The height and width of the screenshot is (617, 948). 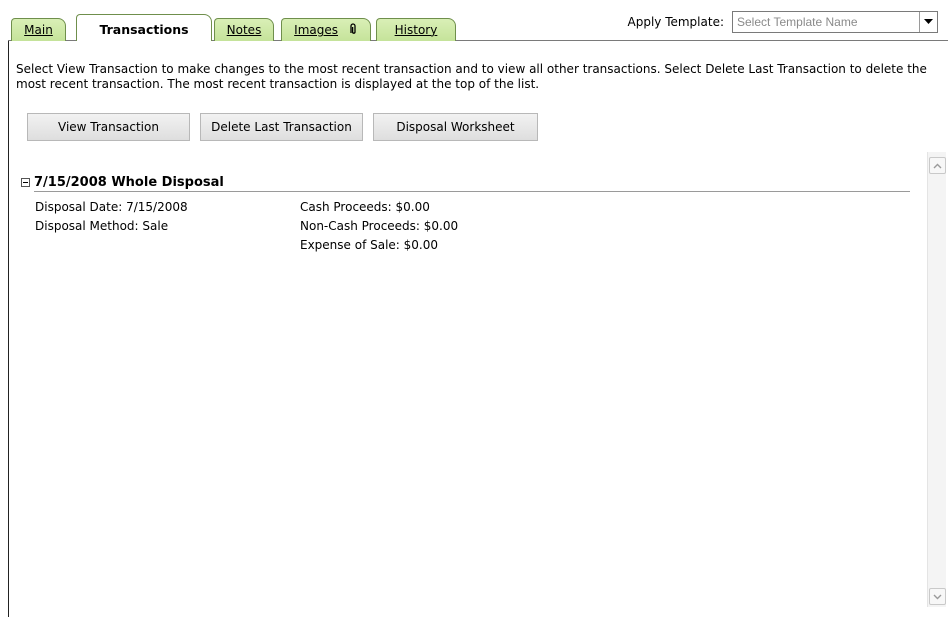 I want to click on tab-strip: Main Transactions Notes Images History, so click(x=238, y=27).